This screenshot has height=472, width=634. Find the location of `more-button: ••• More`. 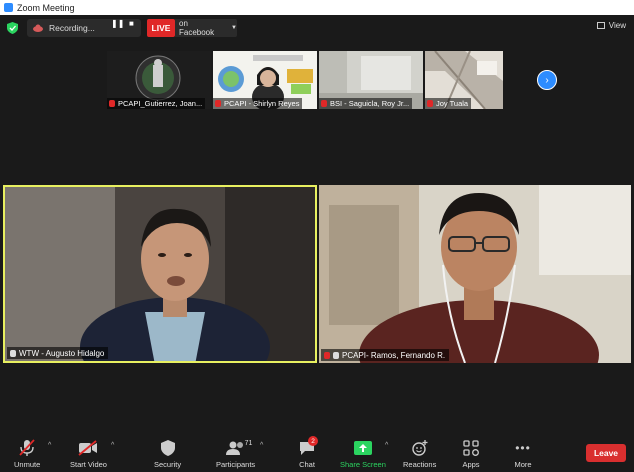

more-button: ••• More is located at coordinates (523, 453).